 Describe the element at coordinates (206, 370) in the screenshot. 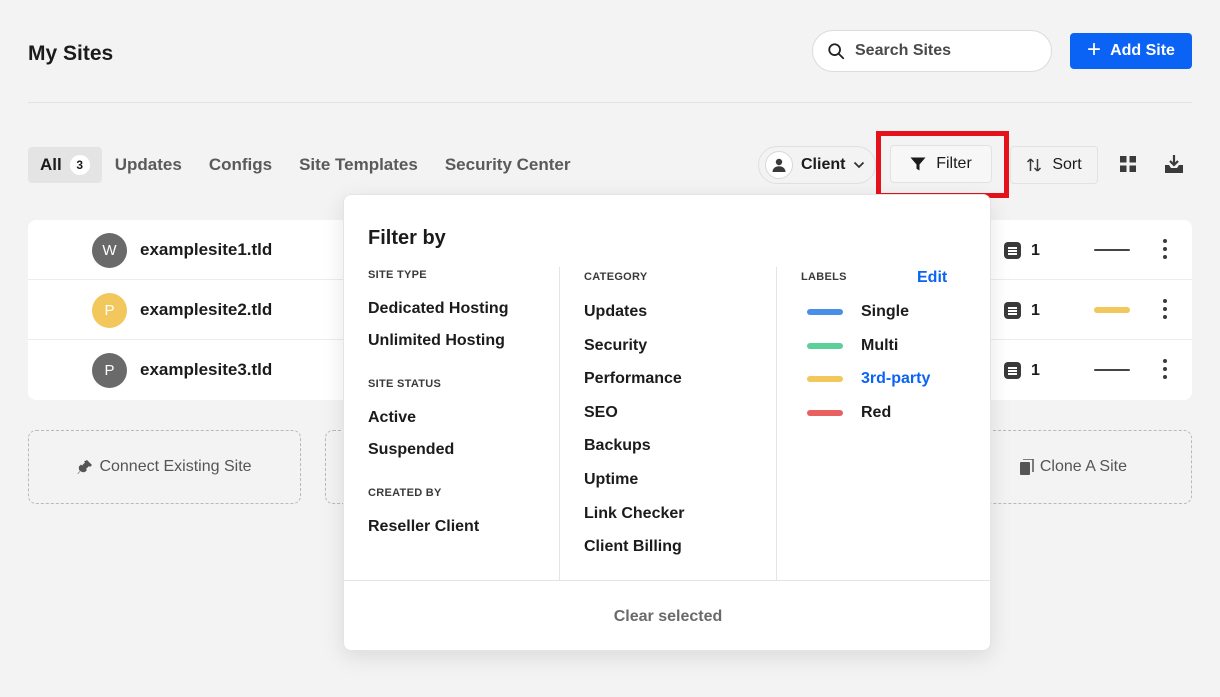

I see `site-name: examplesite3.tld` at that location.